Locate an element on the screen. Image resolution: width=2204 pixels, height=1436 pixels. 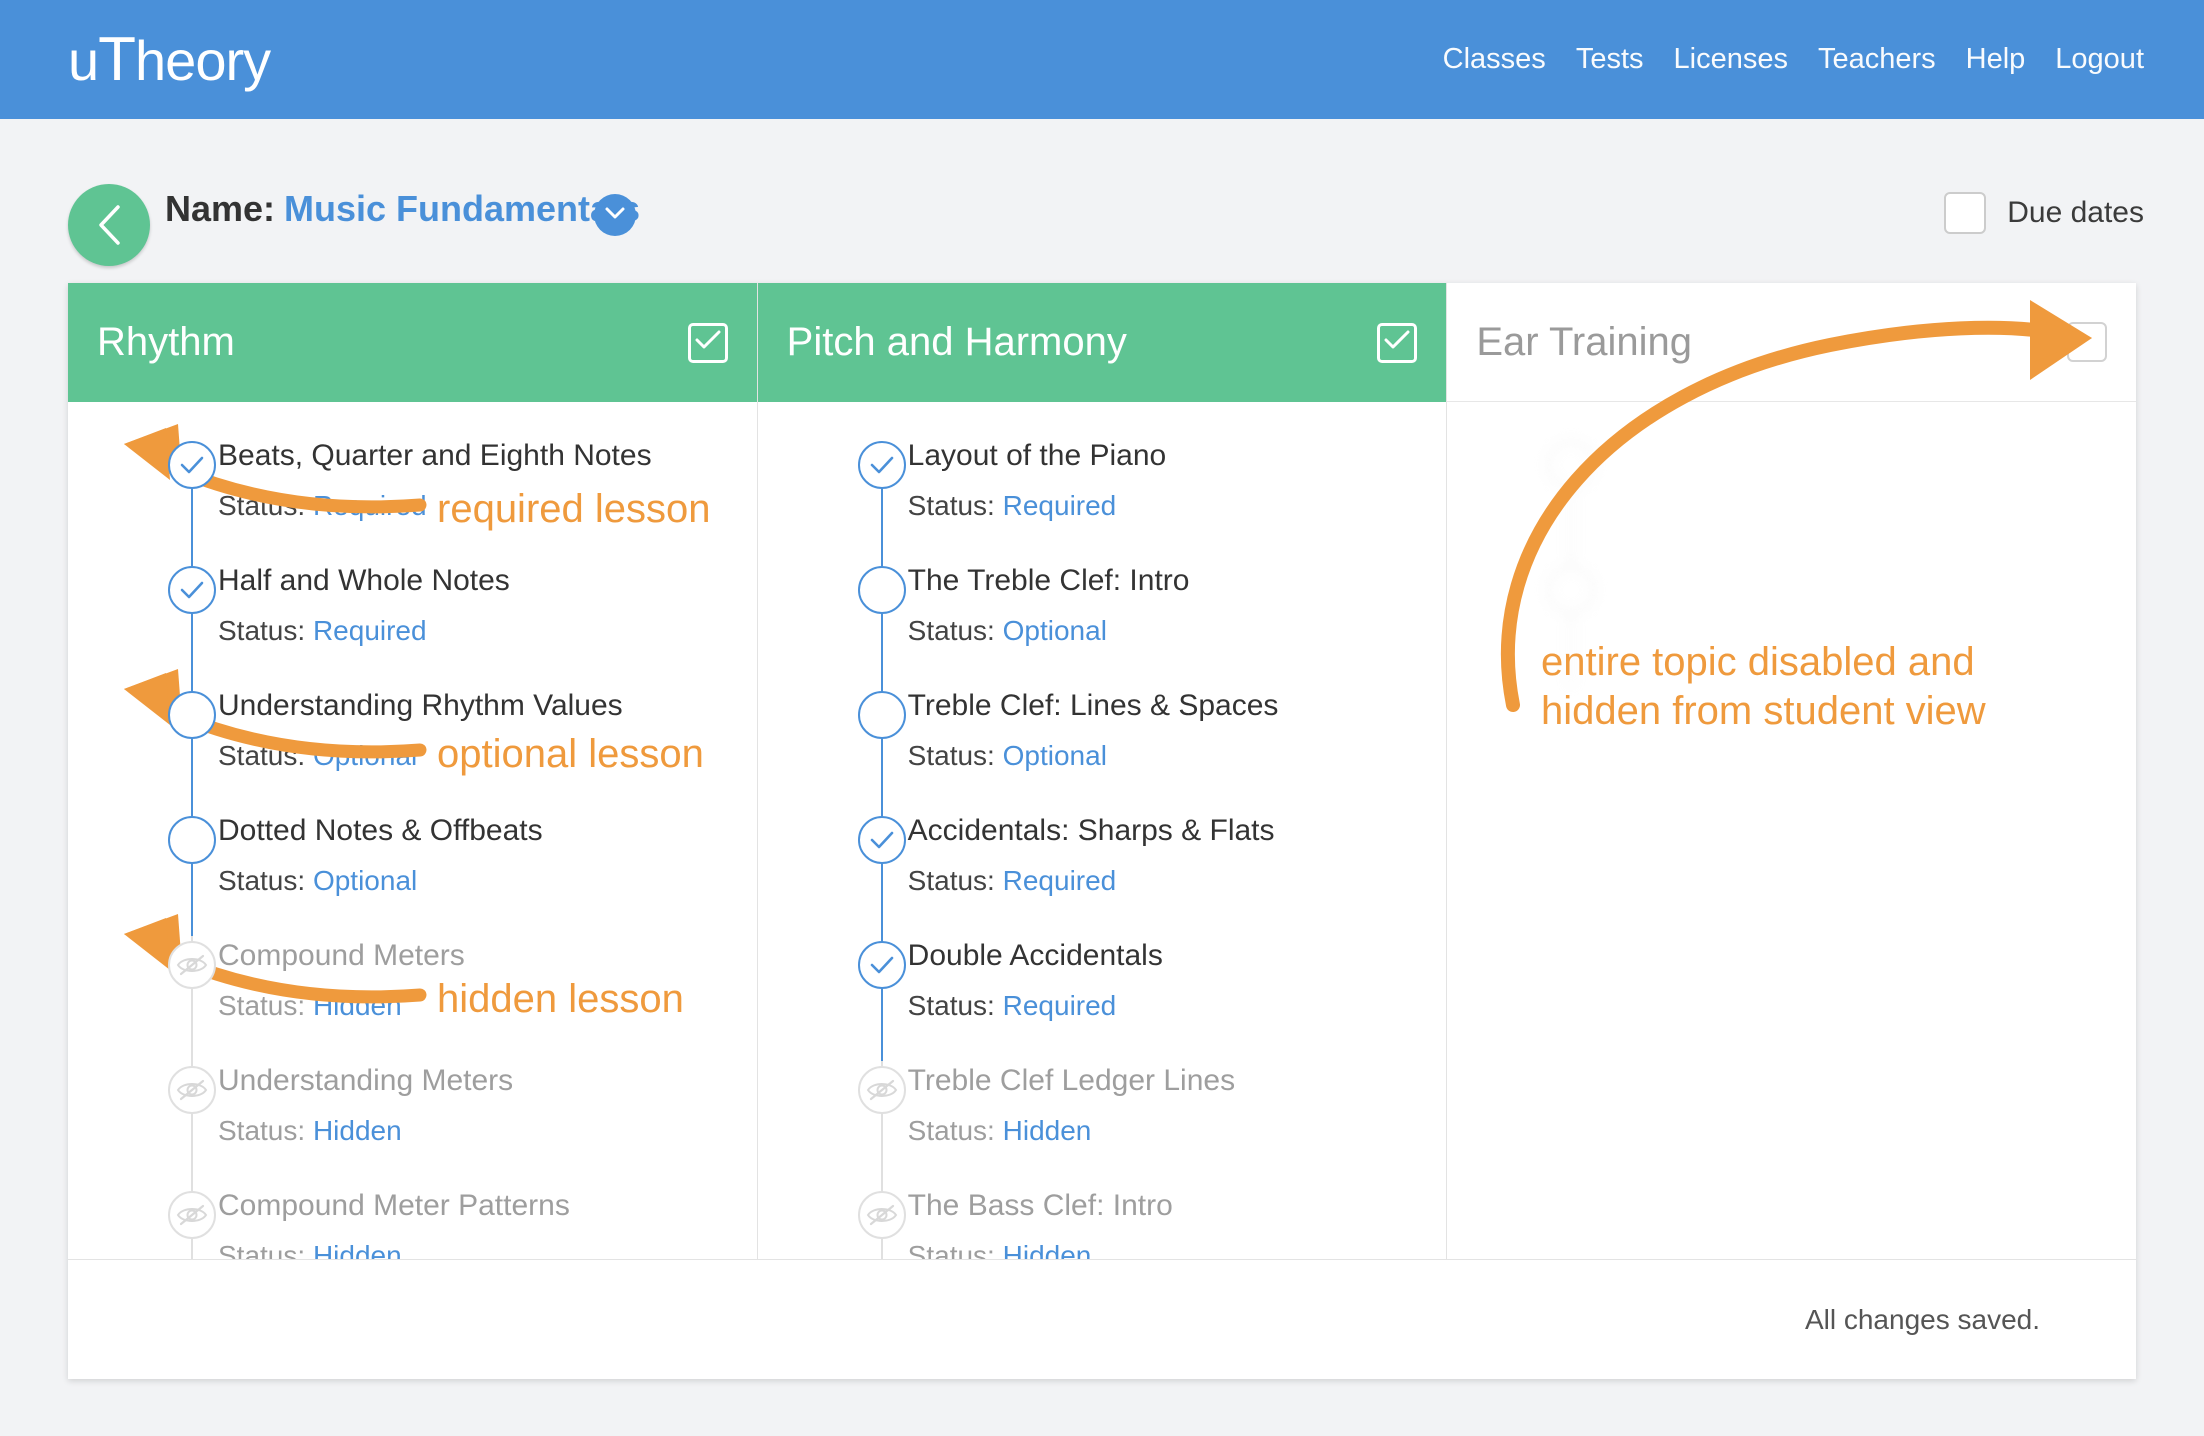
nav-link-help: Help is located at coordinates (1996, 59).